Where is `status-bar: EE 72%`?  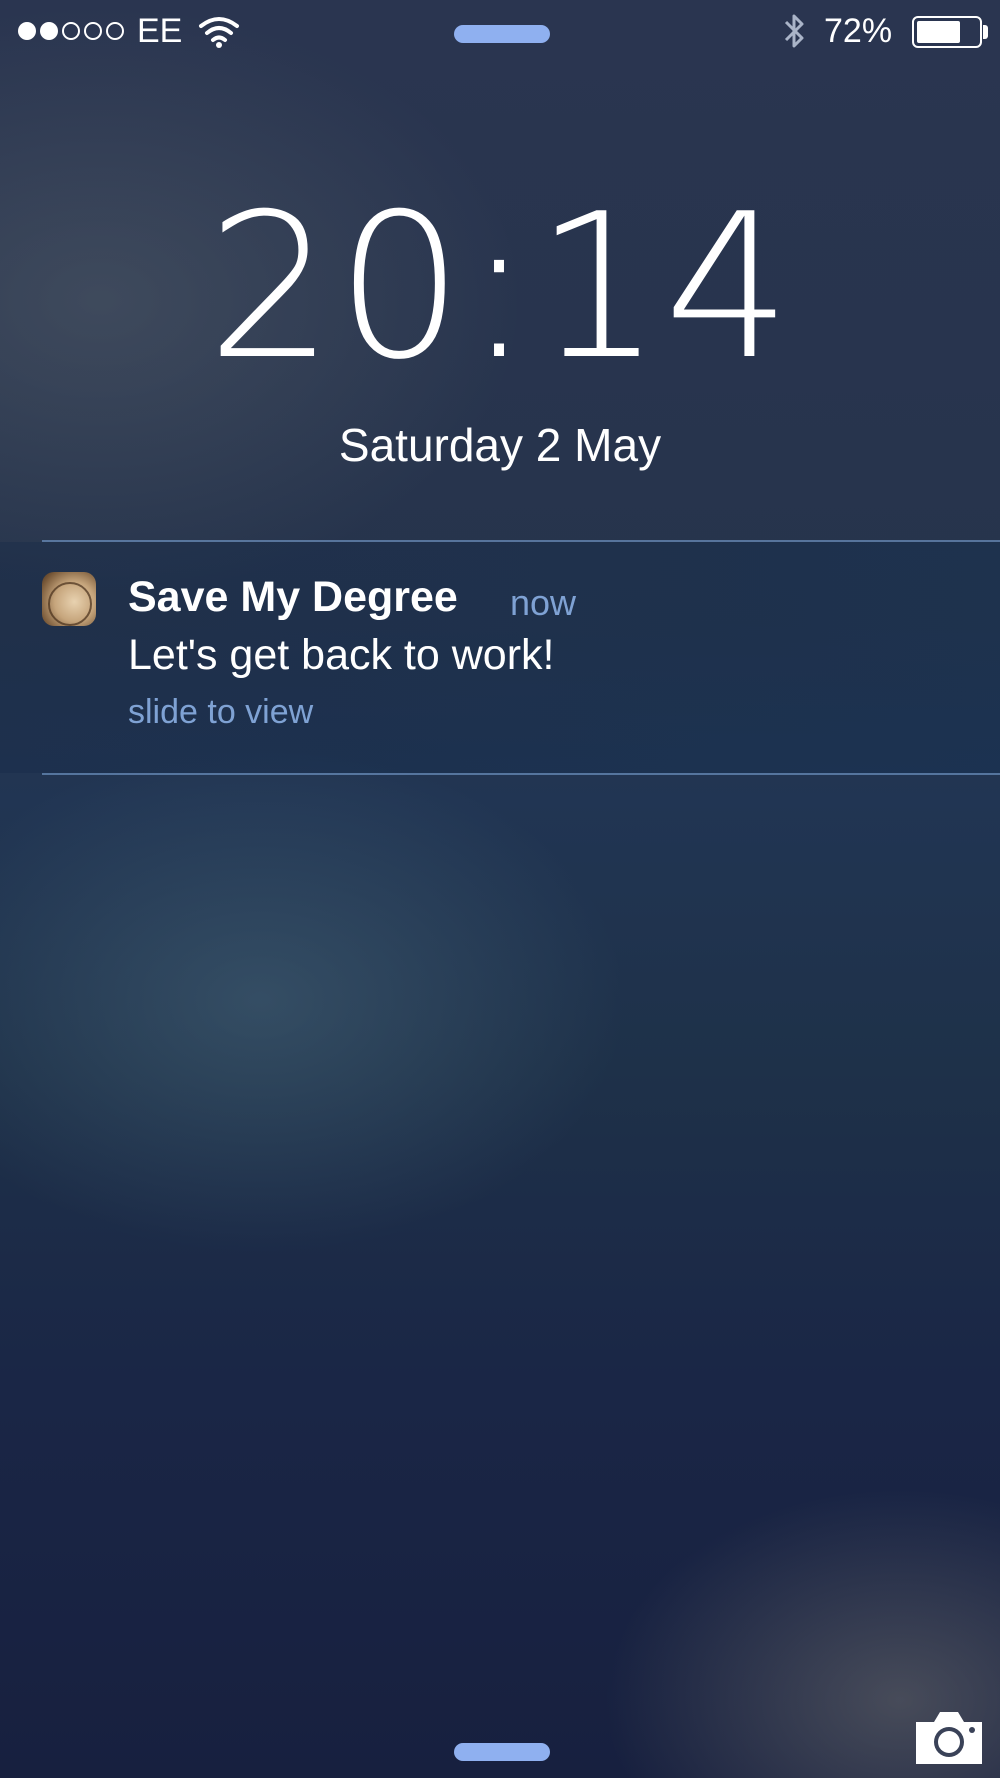
status-bar: EE 72% is located at coordinates (500, 32).